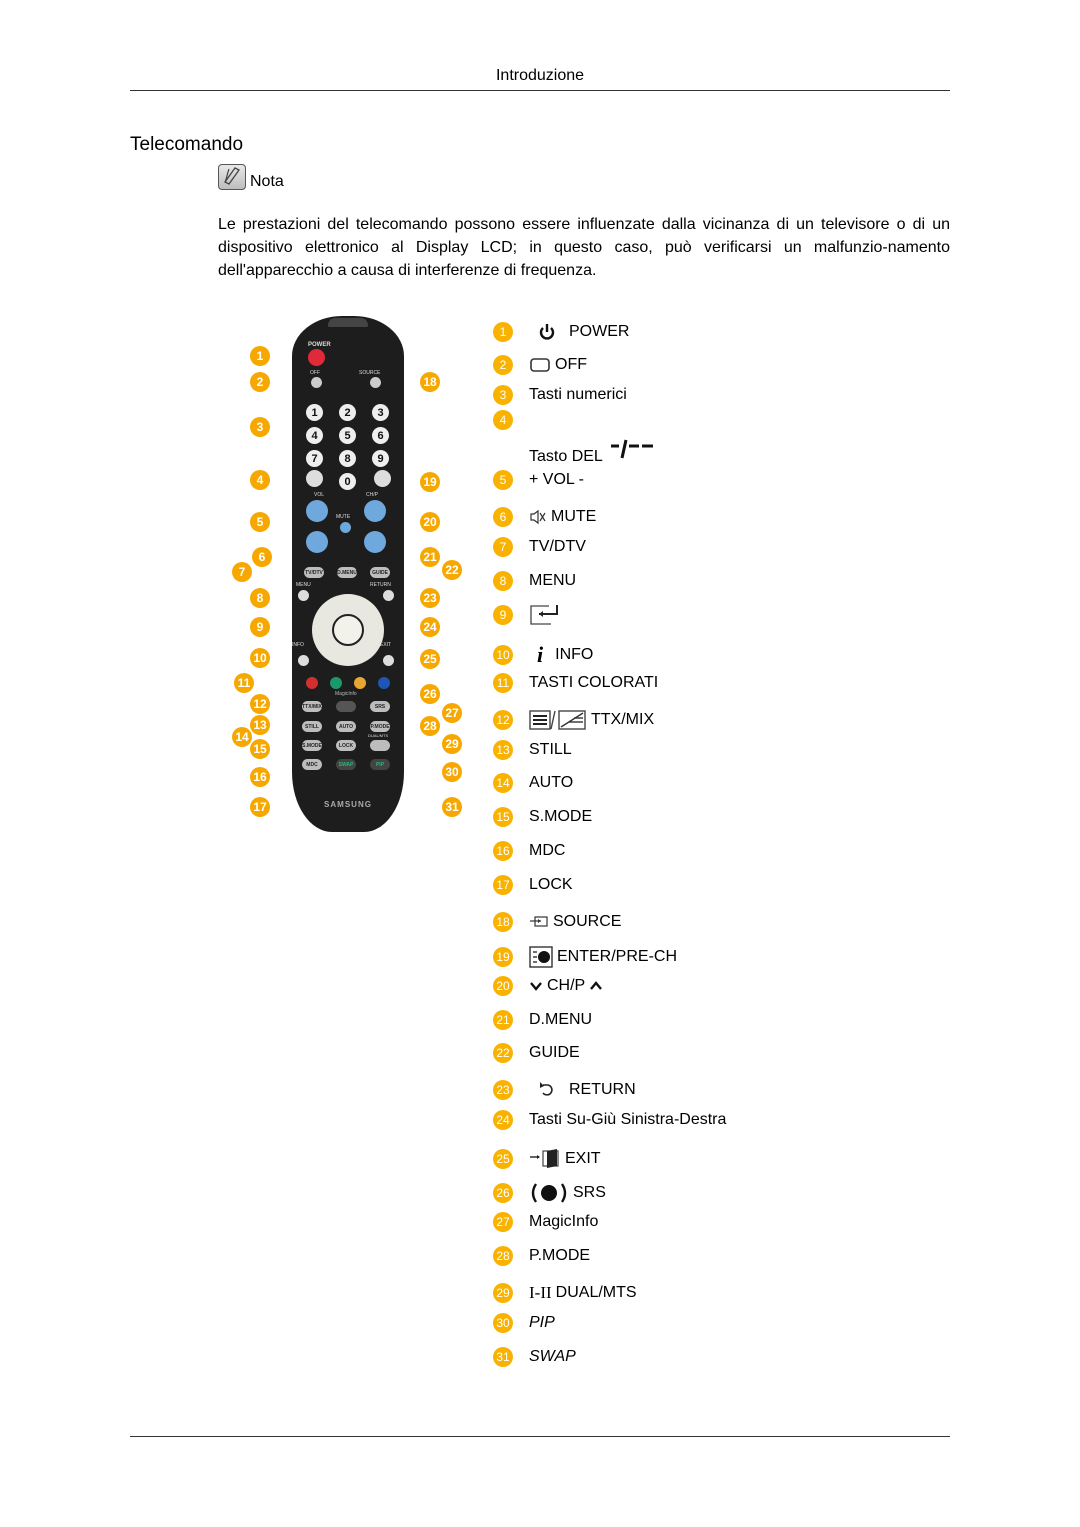 Image resolution: width=1080 pixels, height=1527 pixels. Describe the element at coordinates (347, 458) in the screenshot. I see `digit-key-8: 8` at that location.